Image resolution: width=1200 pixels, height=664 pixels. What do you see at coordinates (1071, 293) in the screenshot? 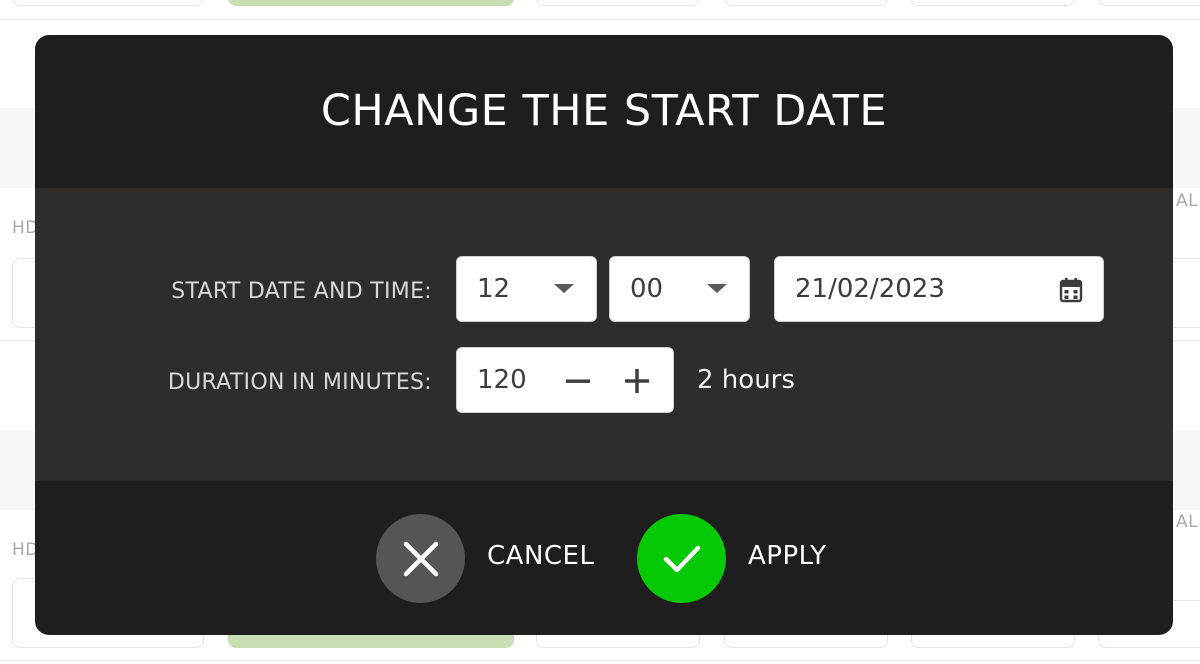
I see `calendar-icon` at bounding box center [1071, 293].